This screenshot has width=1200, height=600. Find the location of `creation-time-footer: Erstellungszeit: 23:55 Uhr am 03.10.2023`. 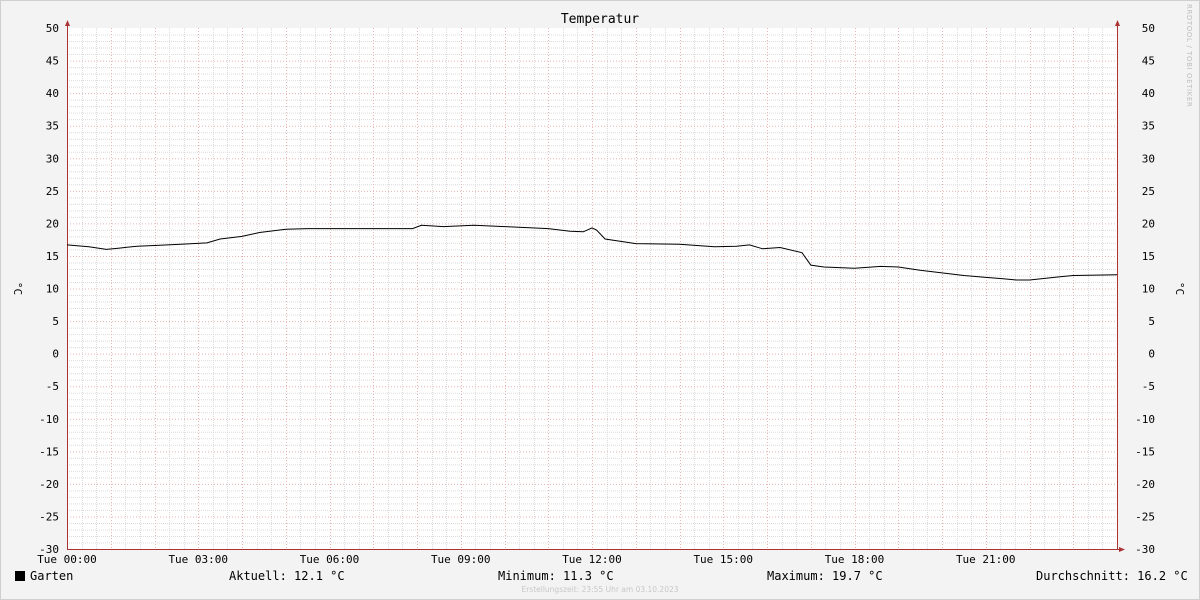

creation-time-footer: Erstellungszeit: 23:55 Uhr am 03.10.2023 is located at coordinates (600, 589).